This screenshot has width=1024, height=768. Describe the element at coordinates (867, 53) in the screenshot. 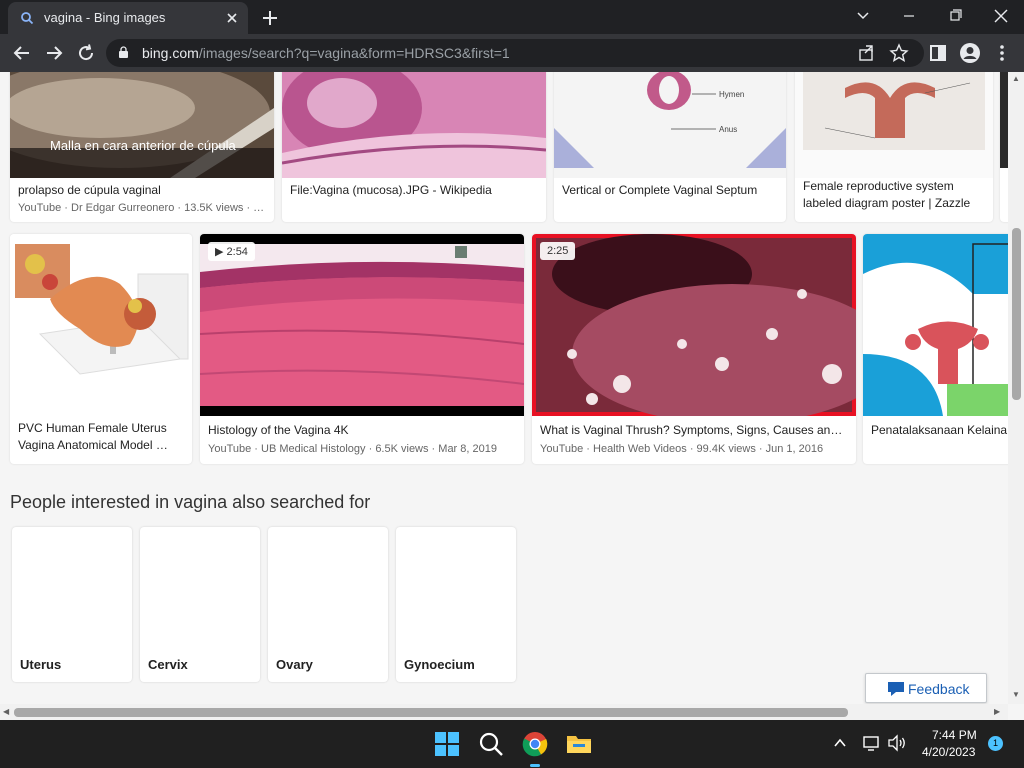

I see `share-icon` at that location.